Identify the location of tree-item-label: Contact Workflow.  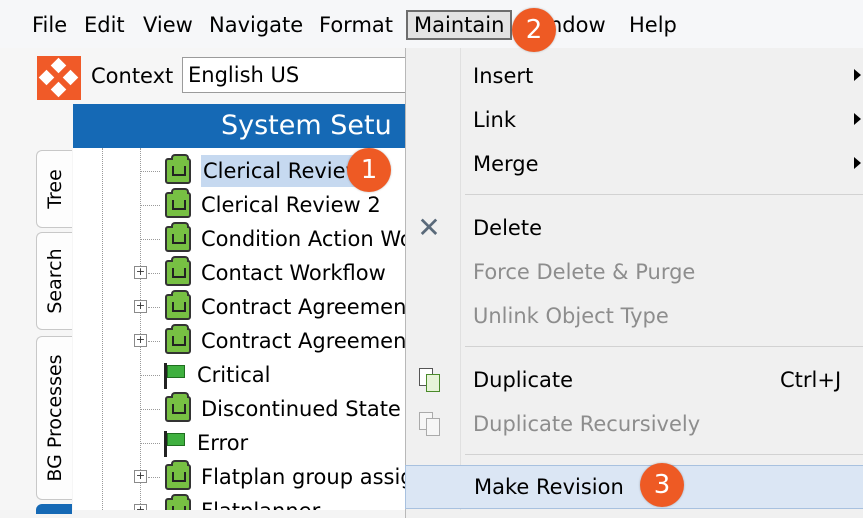
(293, 273).